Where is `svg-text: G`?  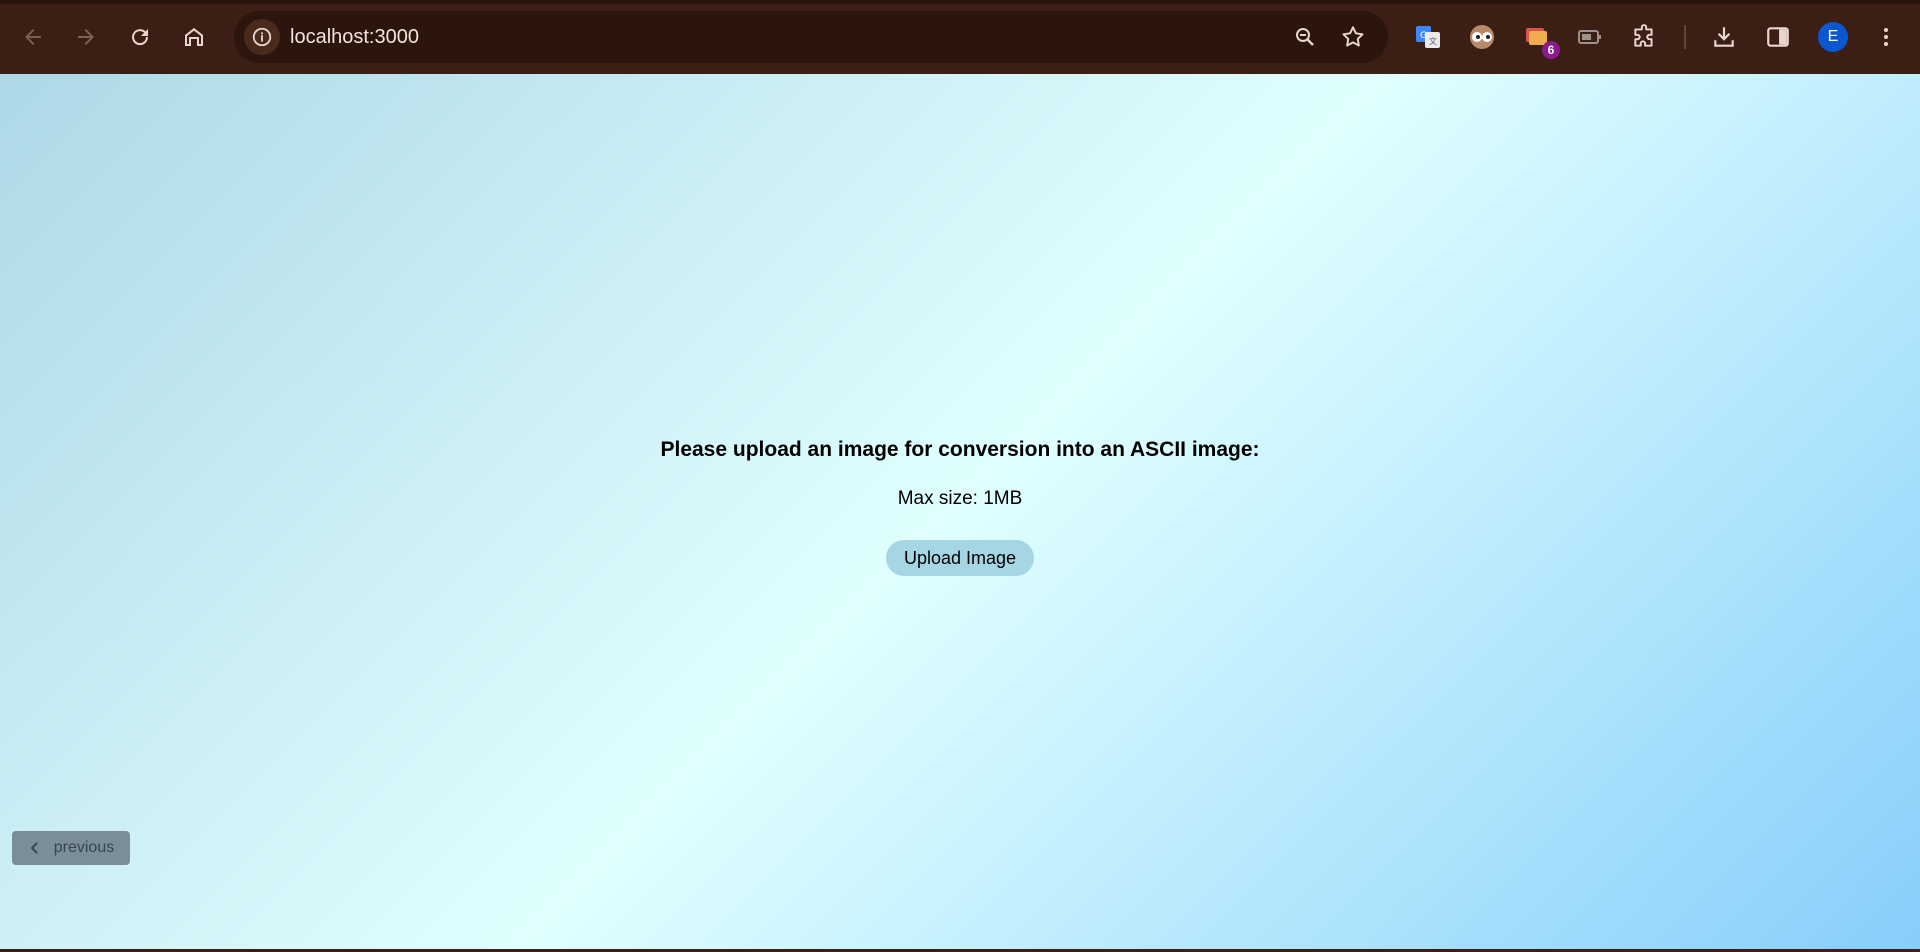
svg-text: G is located at coordinates (1423, 36).